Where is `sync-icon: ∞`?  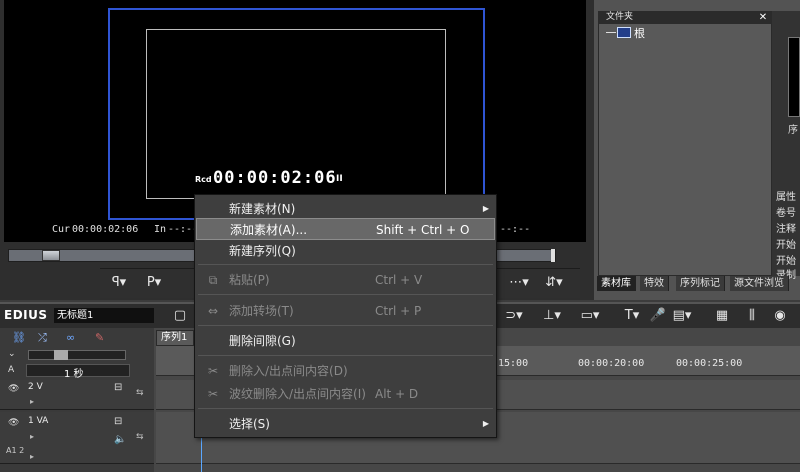 sync-icon: ∞ is located at coordinates (75, 338).